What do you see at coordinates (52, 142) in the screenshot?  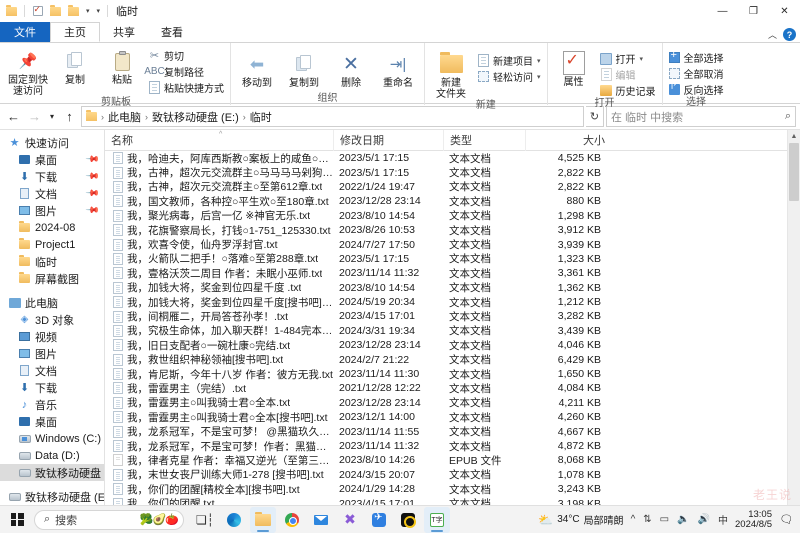 I see `sidebar-item-quick-access: ★ 快速访问` at bounding box center [52, 142].